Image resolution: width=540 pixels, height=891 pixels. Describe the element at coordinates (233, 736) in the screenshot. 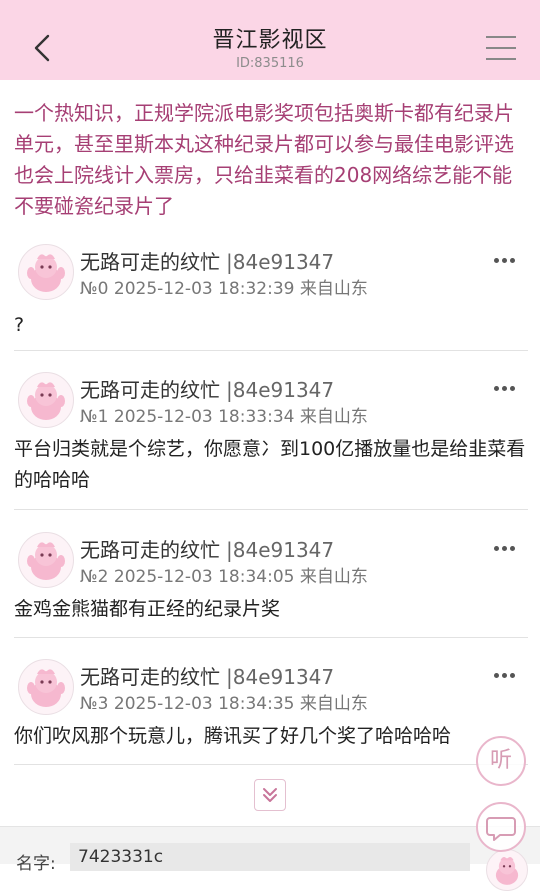

I see `post-content: 你们吹风那个玩意儿，腾讯买了好几个奖了哈哈哈哈` at that location.